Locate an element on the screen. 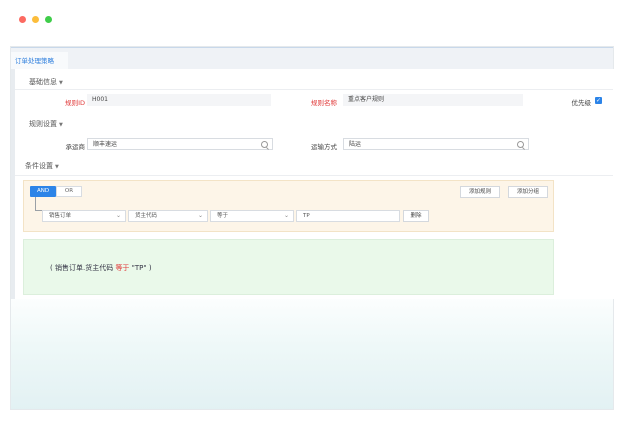 Image resolution: width=622 pixels, height=421 pixels. expression-value: "TP" is located at coordinates (139, 268).